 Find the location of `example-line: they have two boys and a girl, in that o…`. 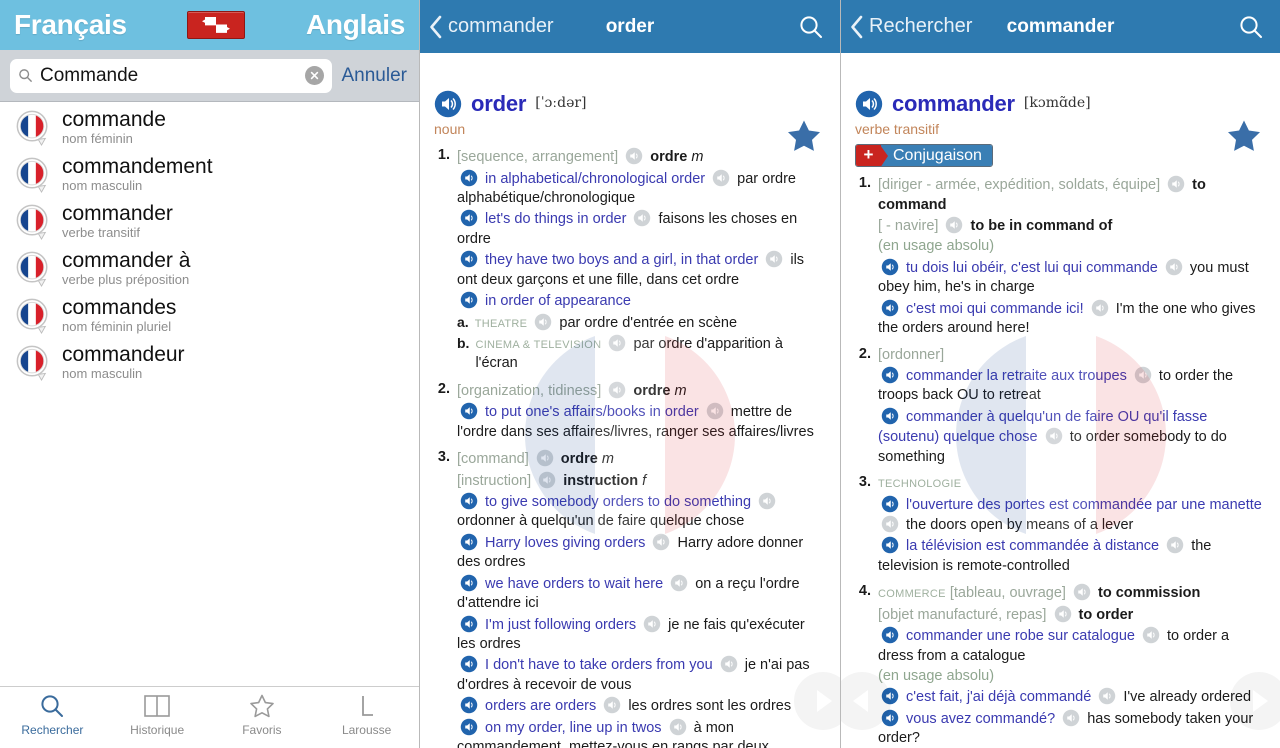

example-line: they have two boys and a girl, in that o… is located at coordinates (641, 270).